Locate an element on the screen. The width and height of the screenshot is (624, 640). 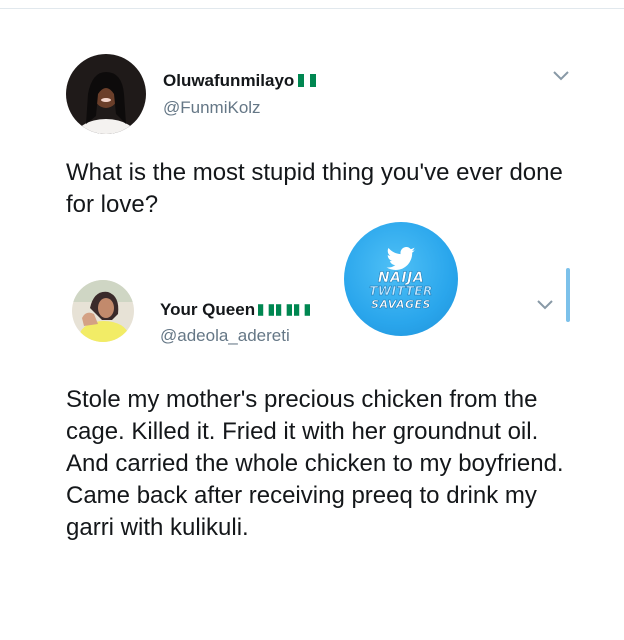
logo-text-line2: TWITTER is located at coordinates (401, 291).